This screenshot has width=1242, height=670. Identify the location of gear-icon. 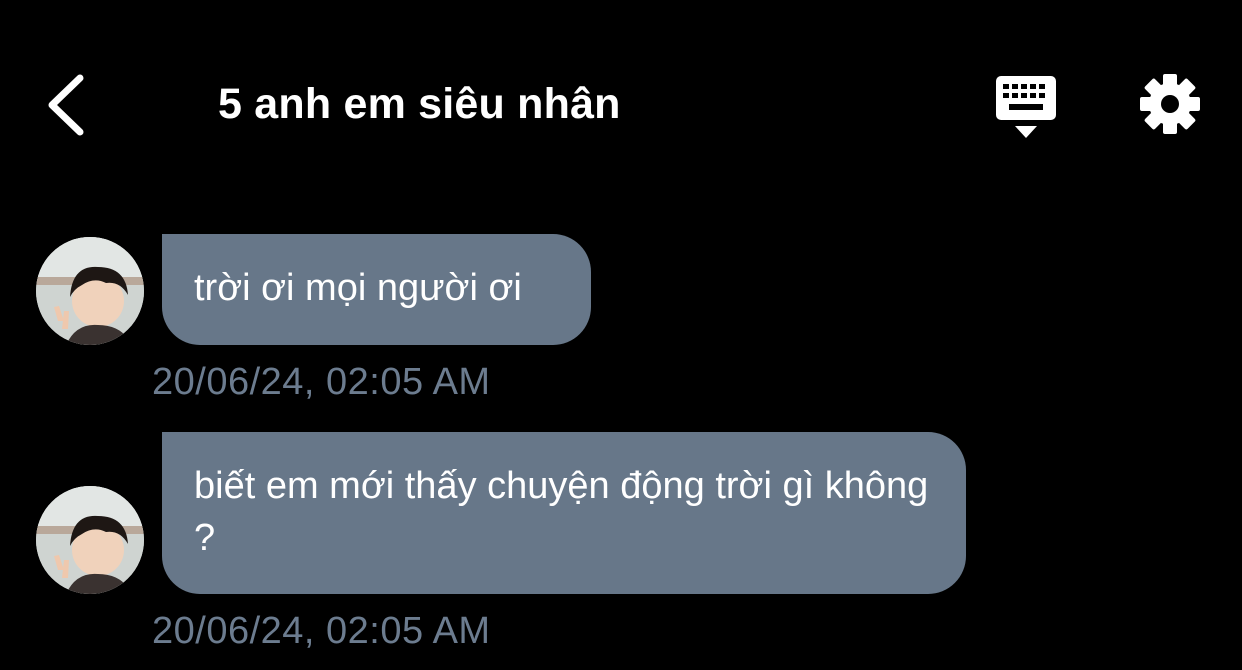
(1170, 104).